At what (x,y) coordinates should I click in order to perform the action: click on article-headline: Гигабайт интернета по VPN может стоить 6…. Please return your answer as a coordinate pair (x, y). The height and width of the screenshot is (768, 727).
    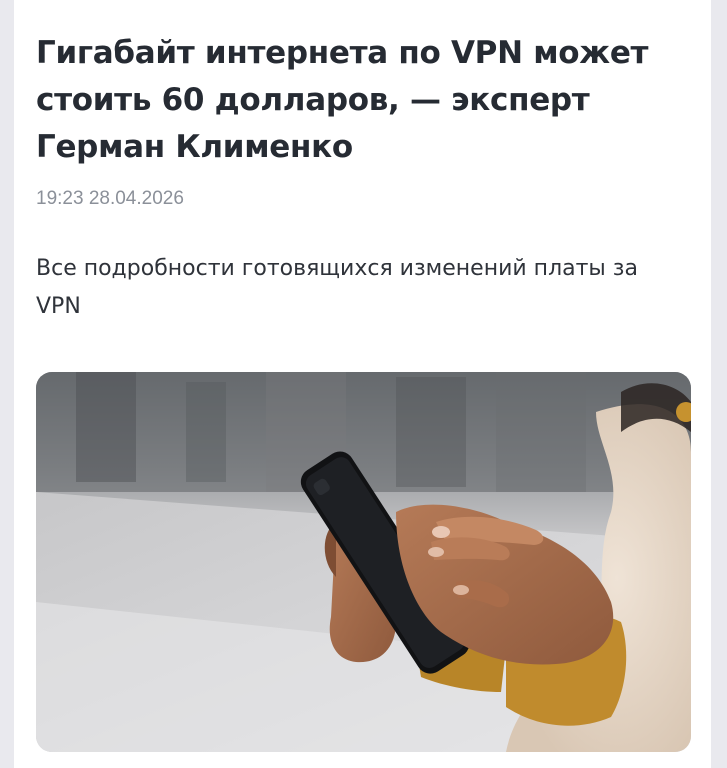
    Looking at the image, I should click on (342, 100).